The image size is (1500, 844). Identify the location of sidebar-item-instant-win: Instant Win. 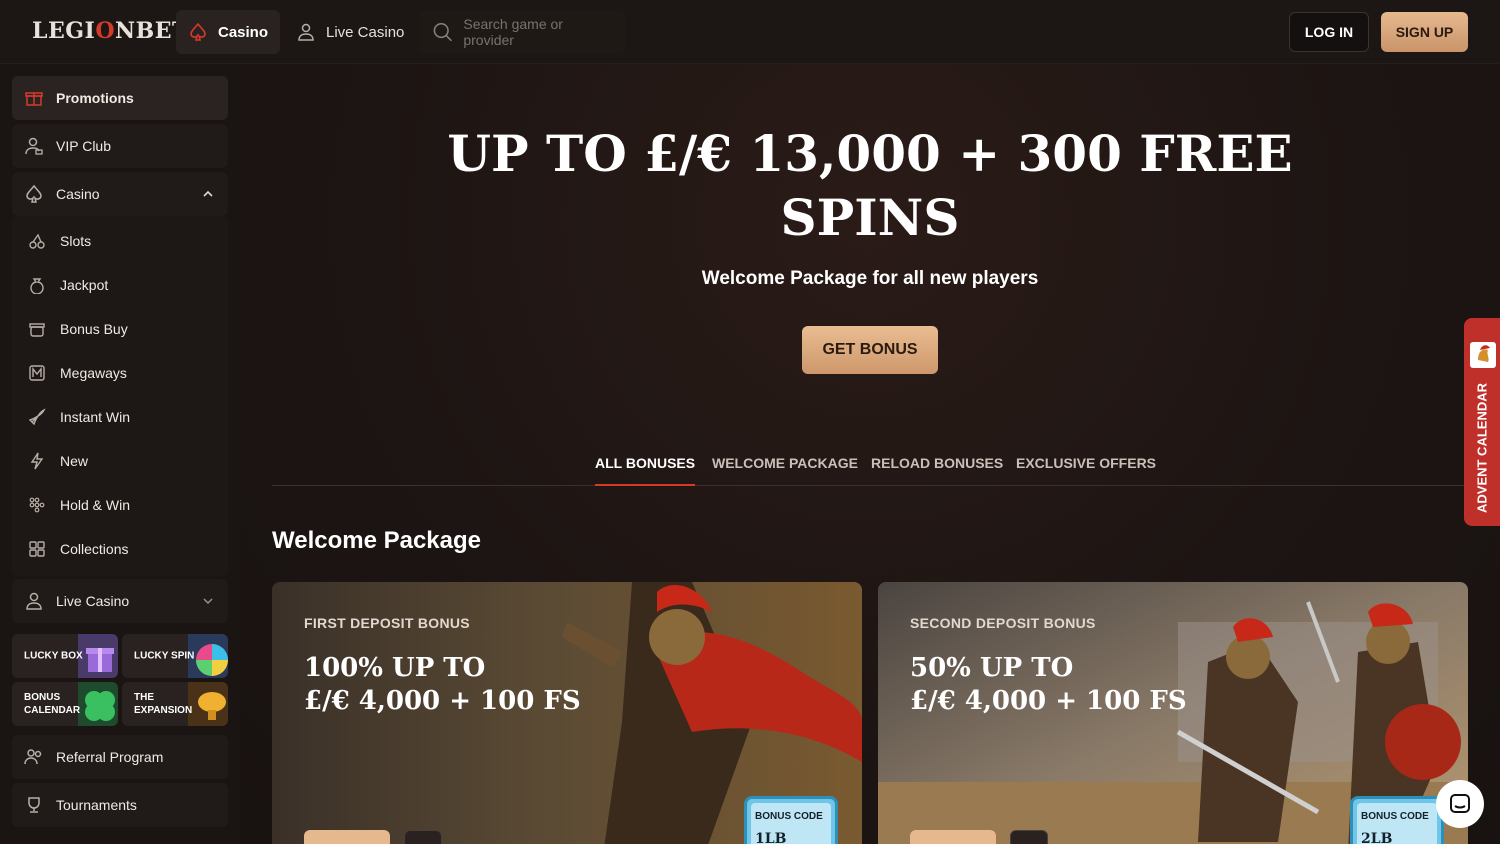
(79, 417).